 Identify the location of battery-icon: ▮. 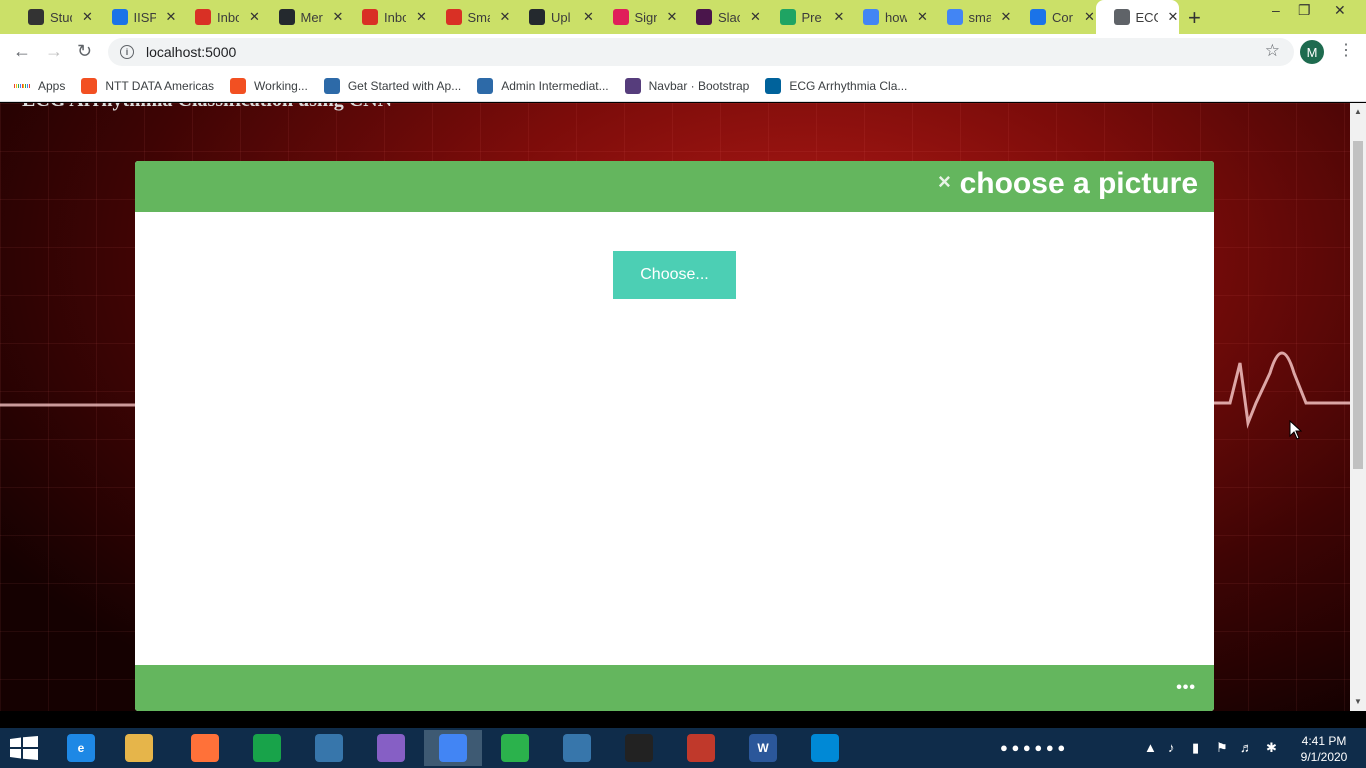
(1195, 748).